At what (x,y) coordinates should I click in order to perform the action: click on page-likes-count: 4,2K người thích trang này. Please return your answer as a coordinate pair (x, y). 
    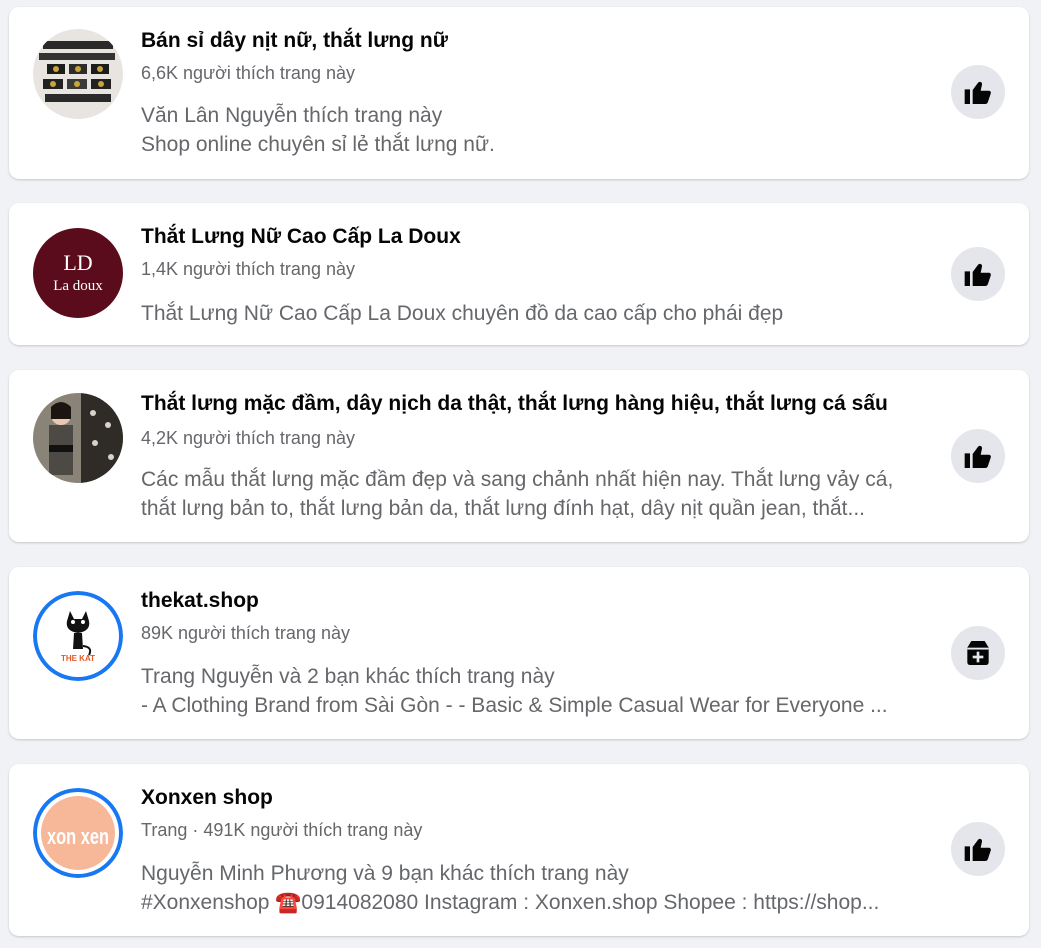
    Looking at the image, I should click on (248, 438).